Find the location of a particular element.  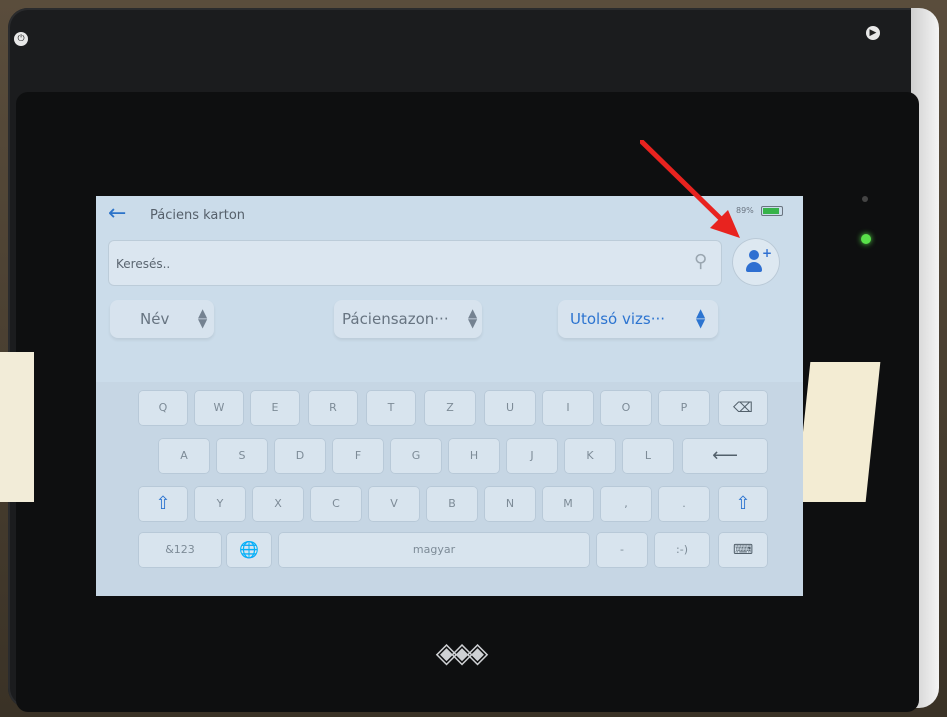

key-p: P is located at coordinates (684, 408).